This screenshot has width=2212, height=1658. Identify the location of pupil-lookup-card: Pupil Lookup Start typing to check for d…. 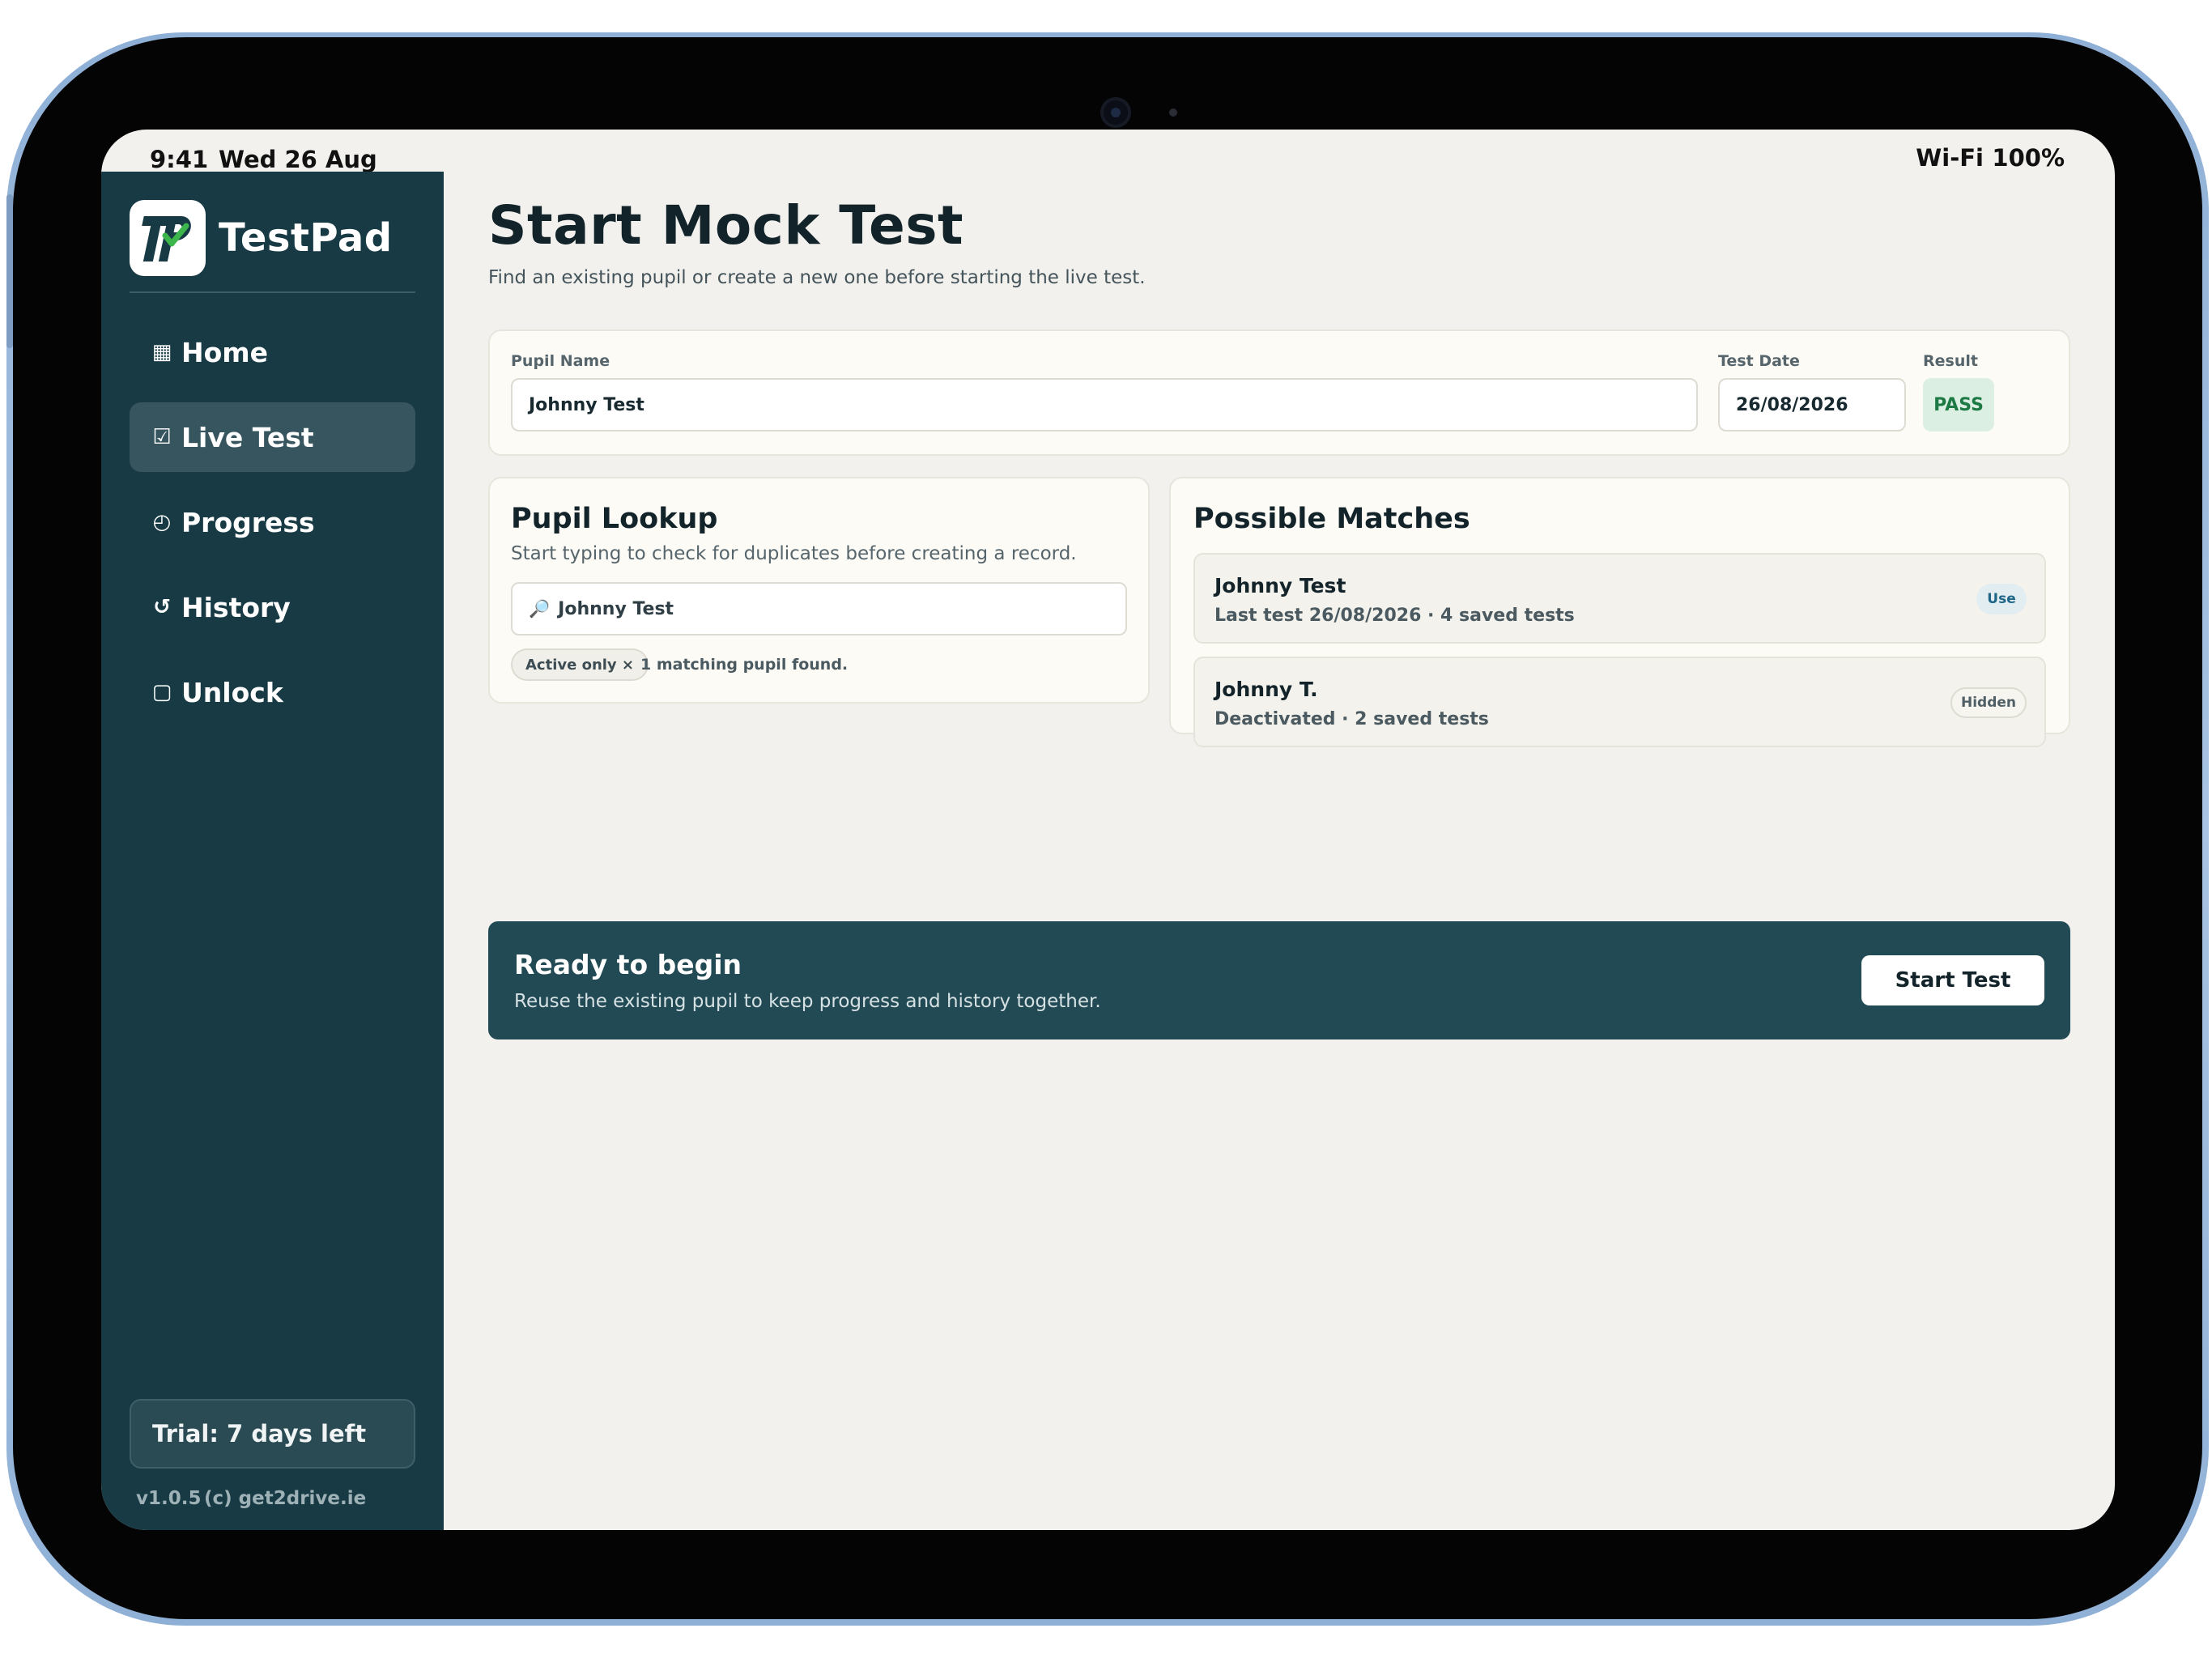
(819, 590).